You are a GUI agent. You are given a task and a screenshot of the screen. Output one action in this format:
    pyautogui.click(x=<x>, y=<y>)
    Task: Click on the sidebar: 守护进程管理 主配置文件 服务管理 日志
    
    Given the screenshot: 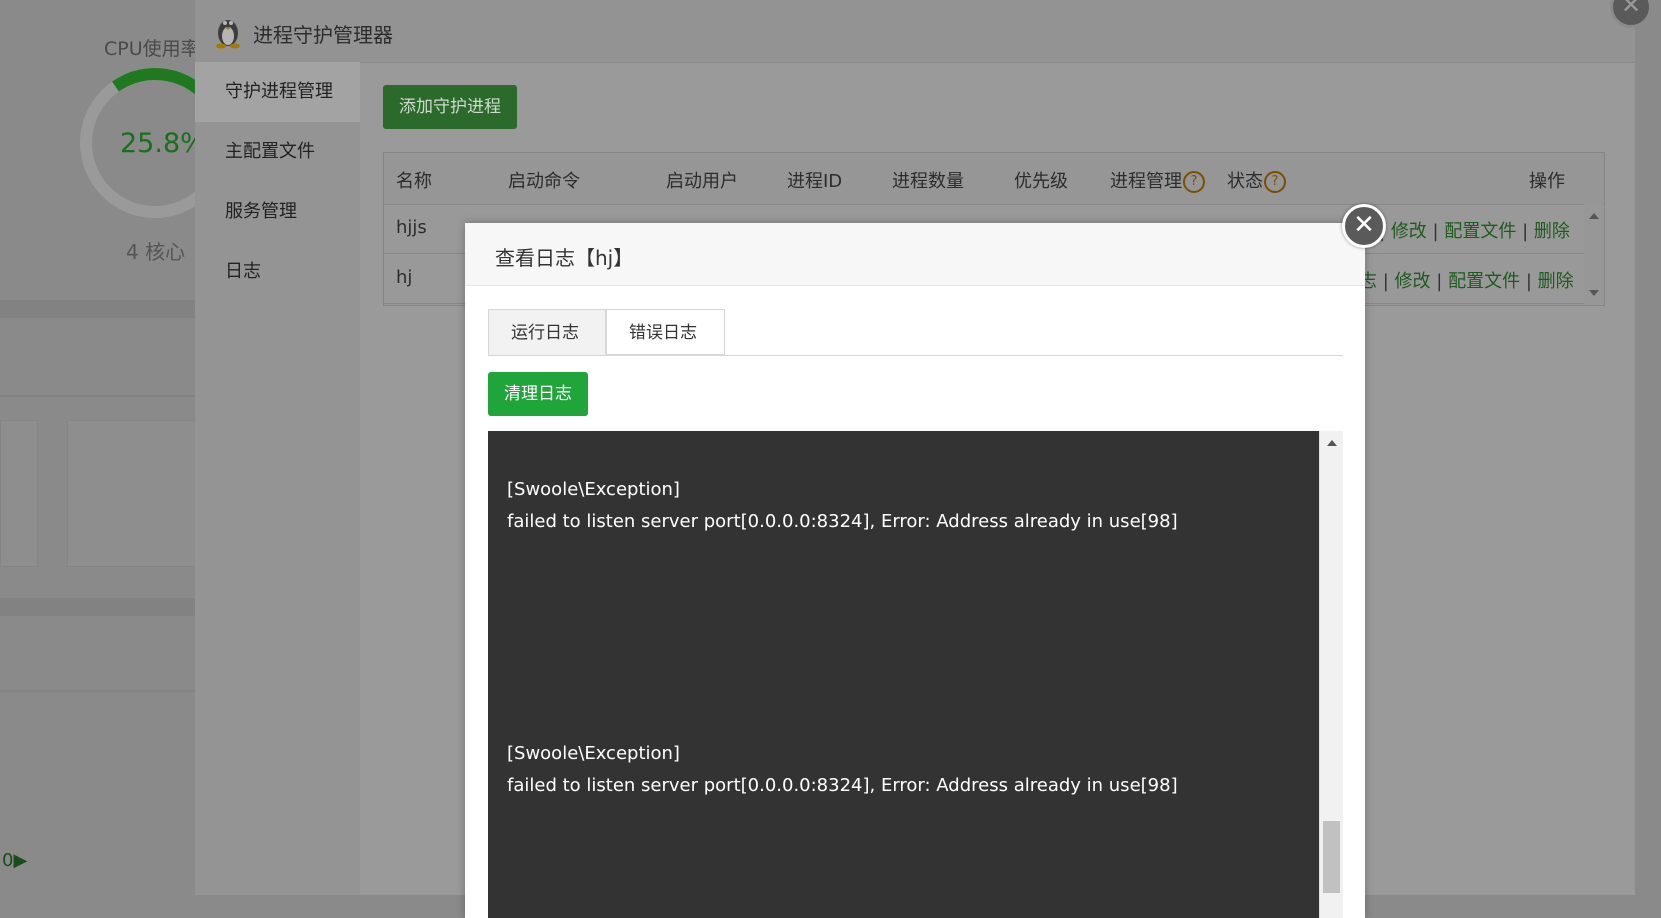 What is the action you would take?
    pyautogui.click(x=277, y=478)
    